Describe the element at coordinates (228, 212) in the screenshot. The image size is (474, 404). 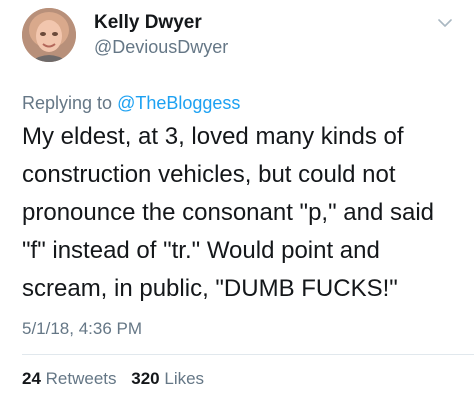
I see `tweet-text-line: pronounce the consonant "p," and said` at that location.